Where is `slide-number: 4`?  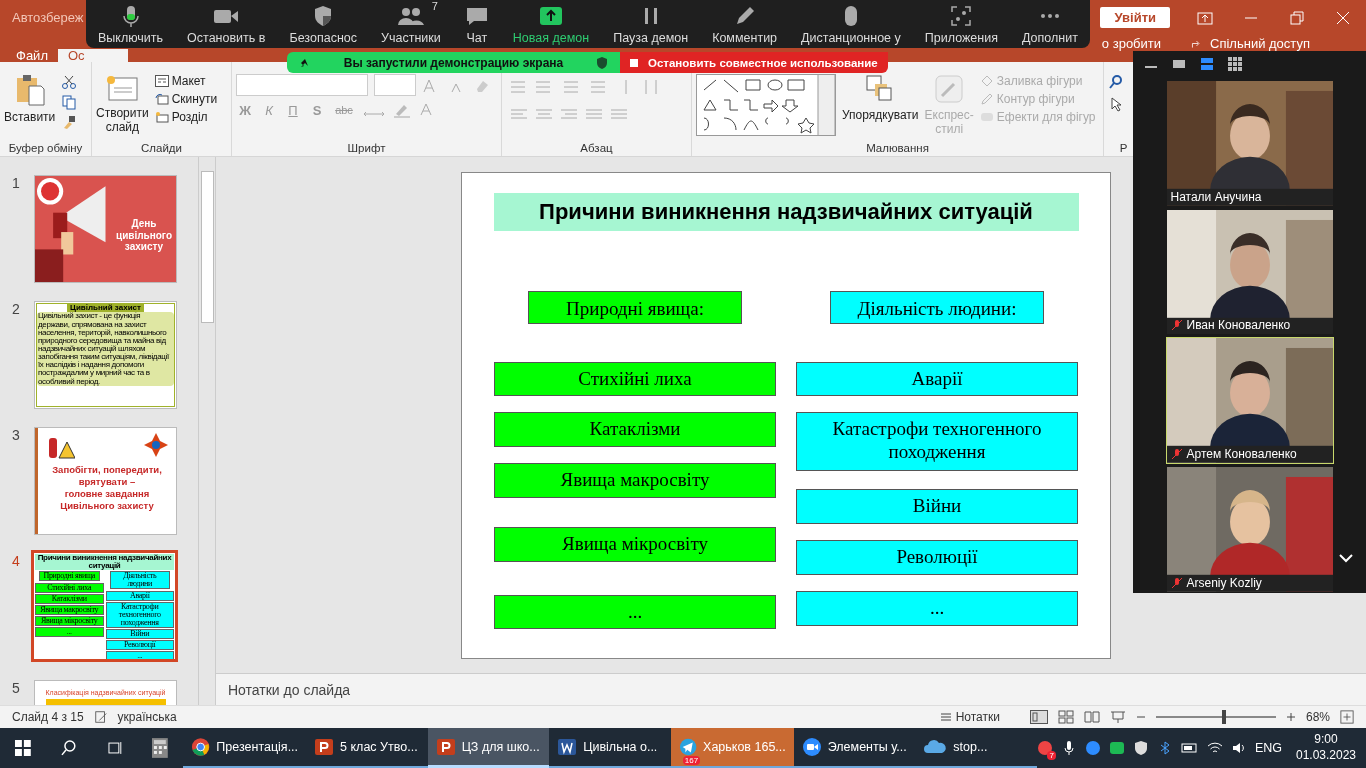 slide-number: 4 is located at coordinates (16, 562).